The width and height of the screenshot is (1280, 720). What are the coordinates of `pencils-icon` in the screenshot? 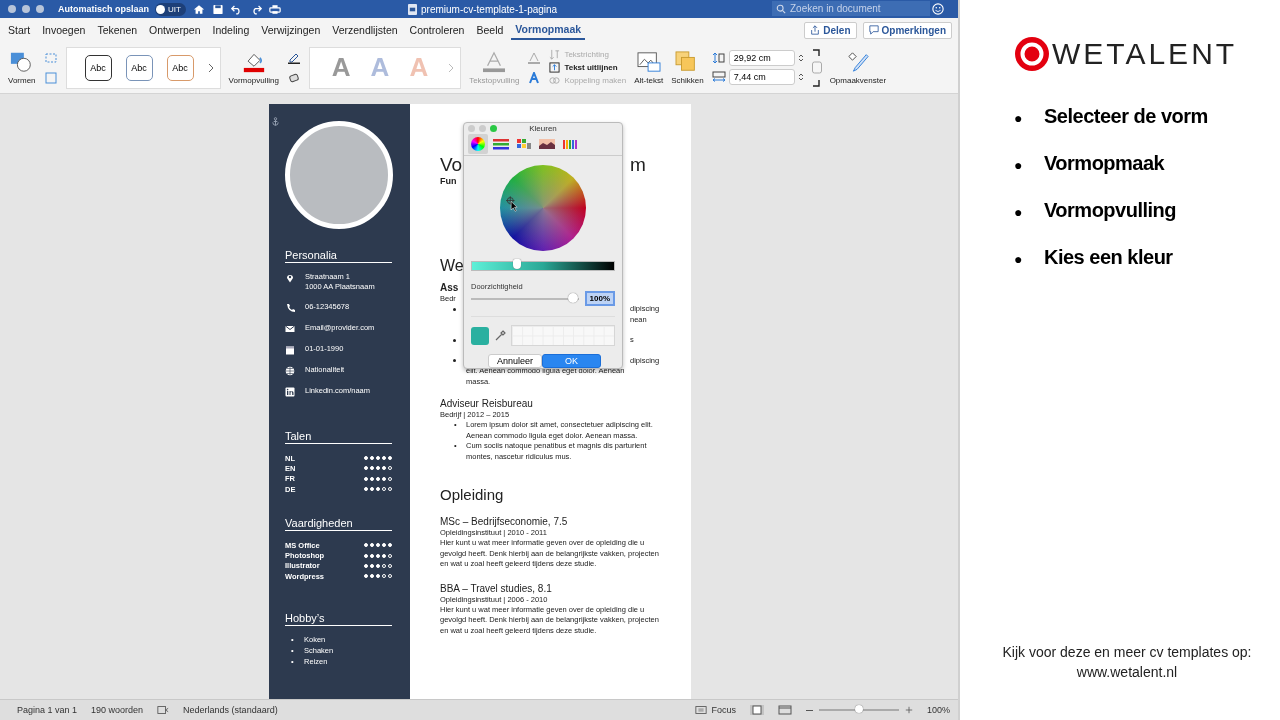 It's located at (570, 144).